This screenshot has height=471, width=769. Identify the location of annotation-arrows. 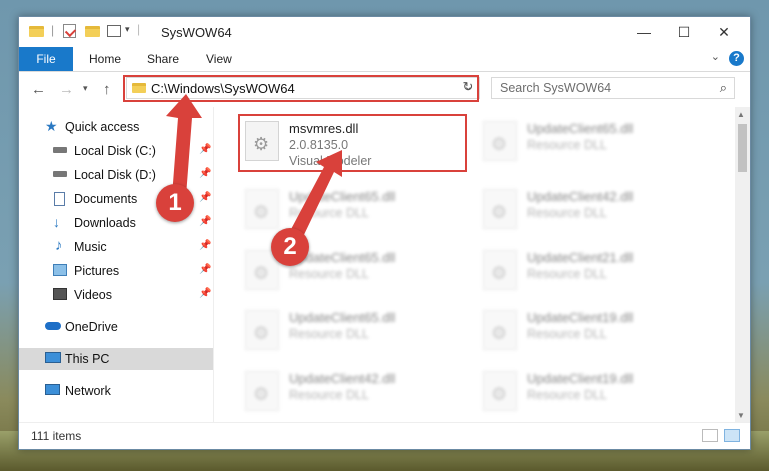
(254, 168).